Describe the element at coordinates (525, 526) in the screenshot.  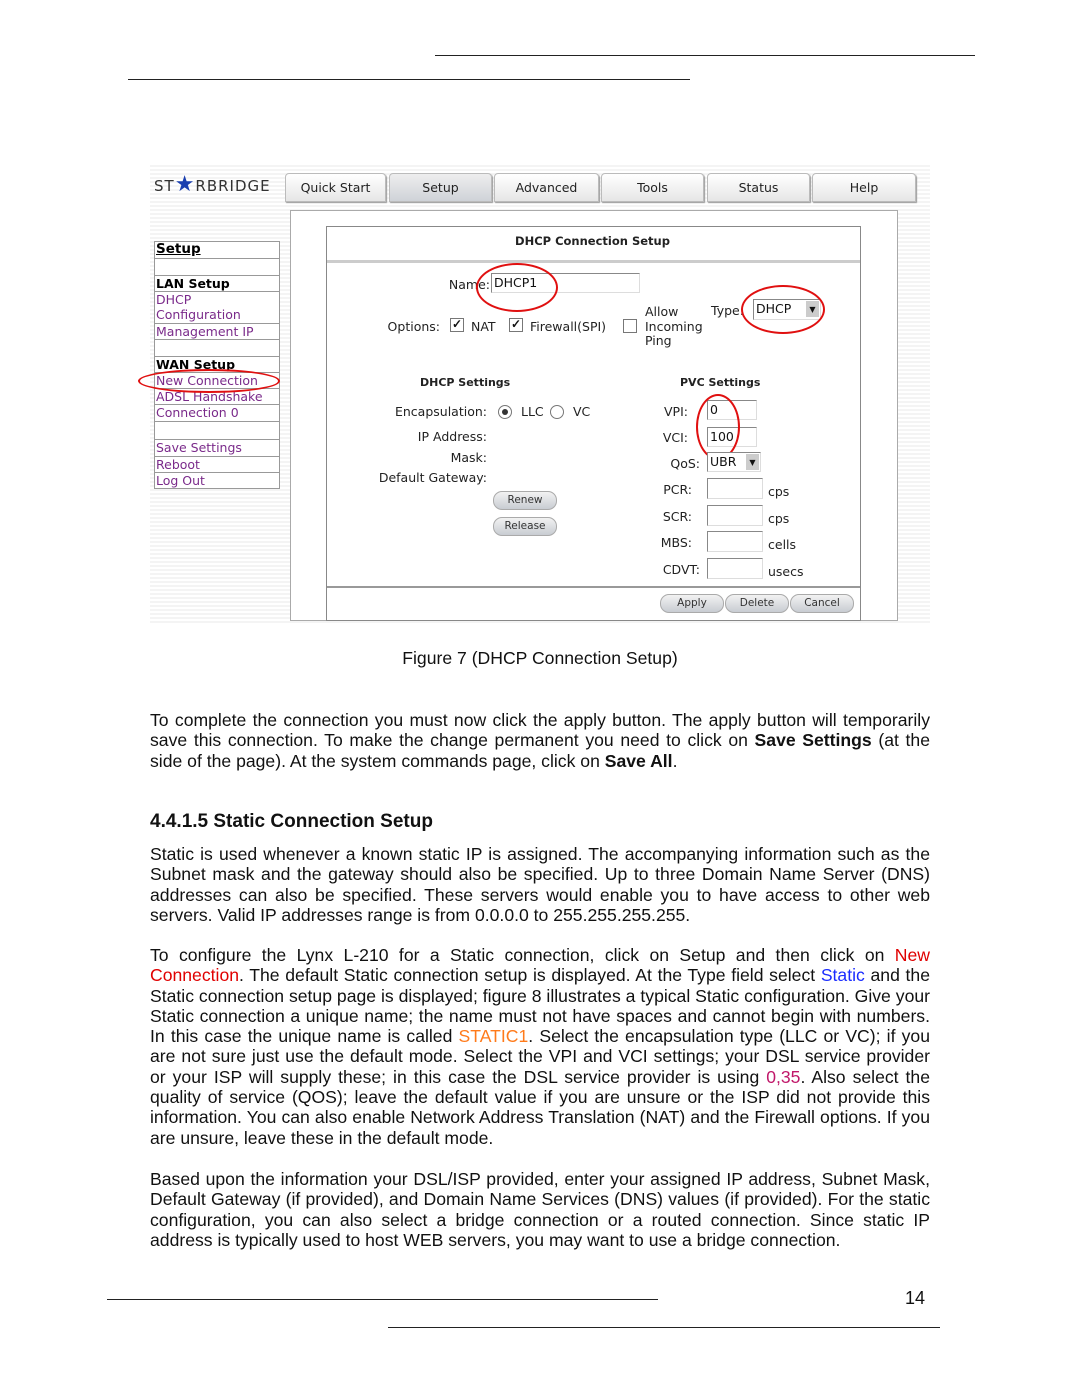
I see `release-button: Release` at that location.